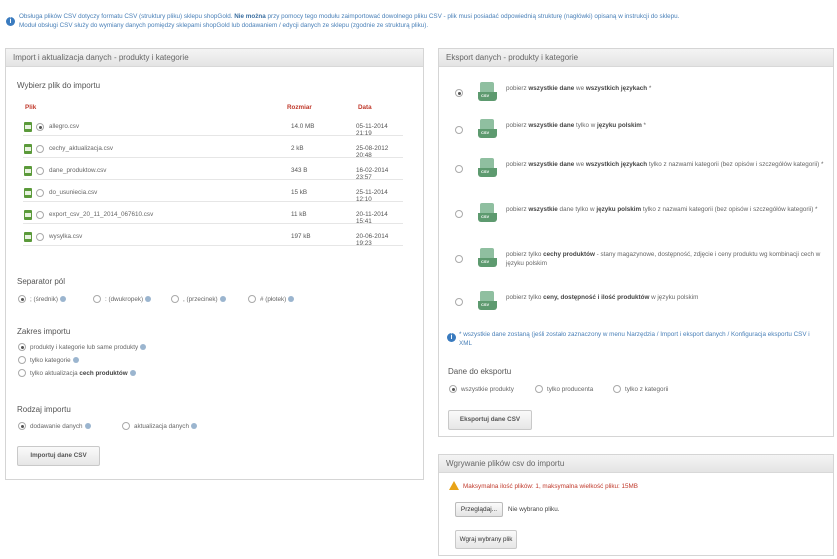 This screenshot has width=837, height=559. What do you see at coordinates (97, 299) in the screenshot?
I see `separator-colon-radio` at bounding box center [97, 299].